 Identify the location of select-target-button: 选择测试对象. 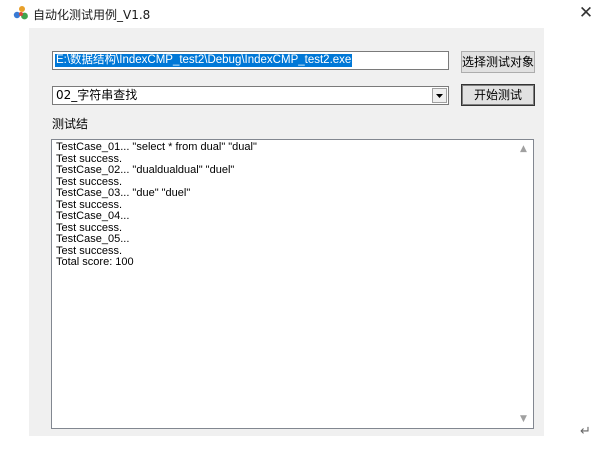
(498, 62).